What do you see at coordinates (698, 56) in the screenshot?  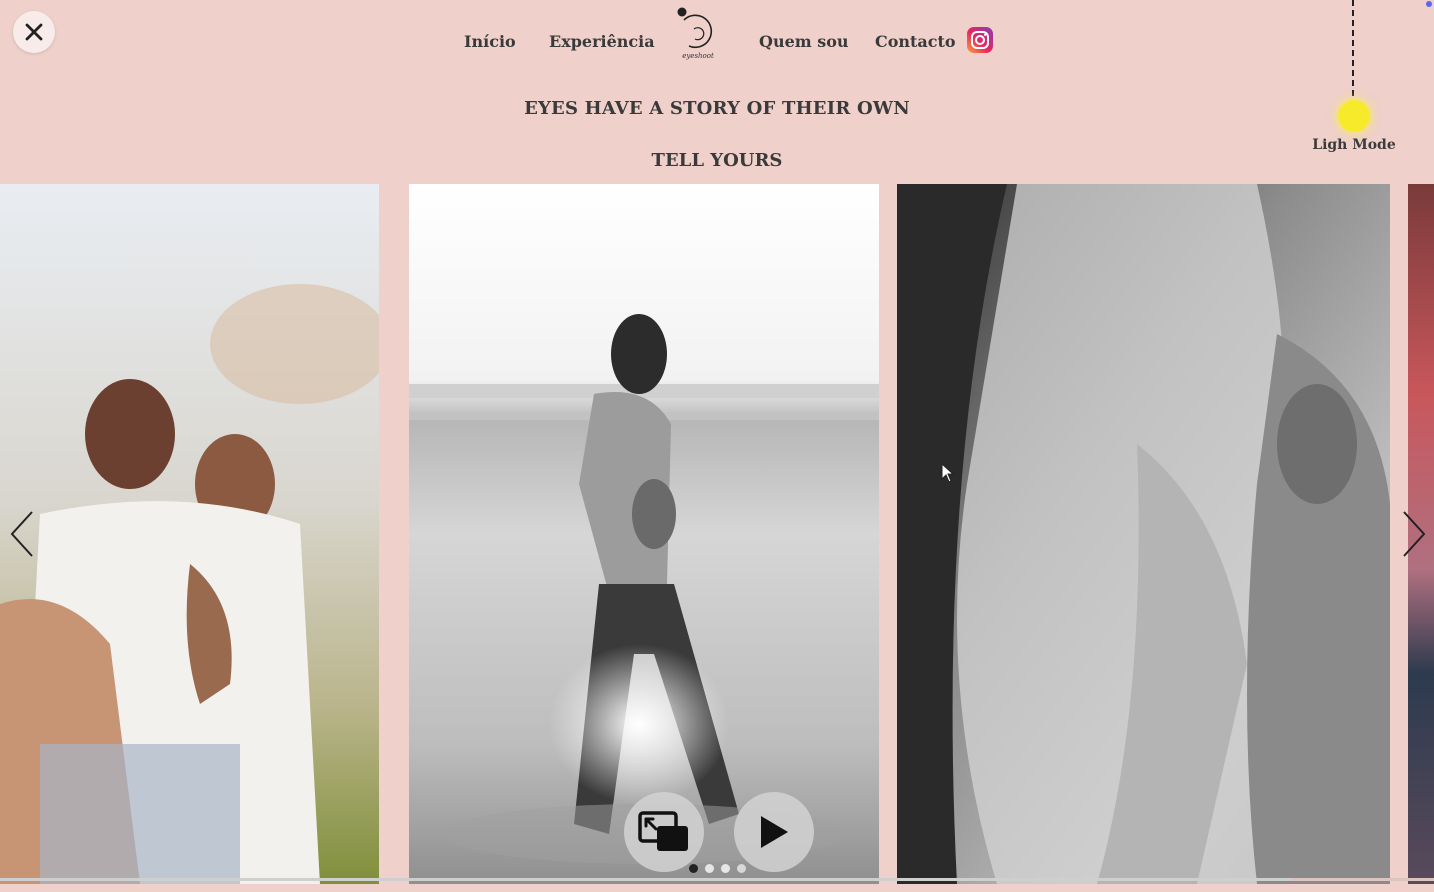 I see `logo-text: eyeshoot` at bounding box center [698, 56].